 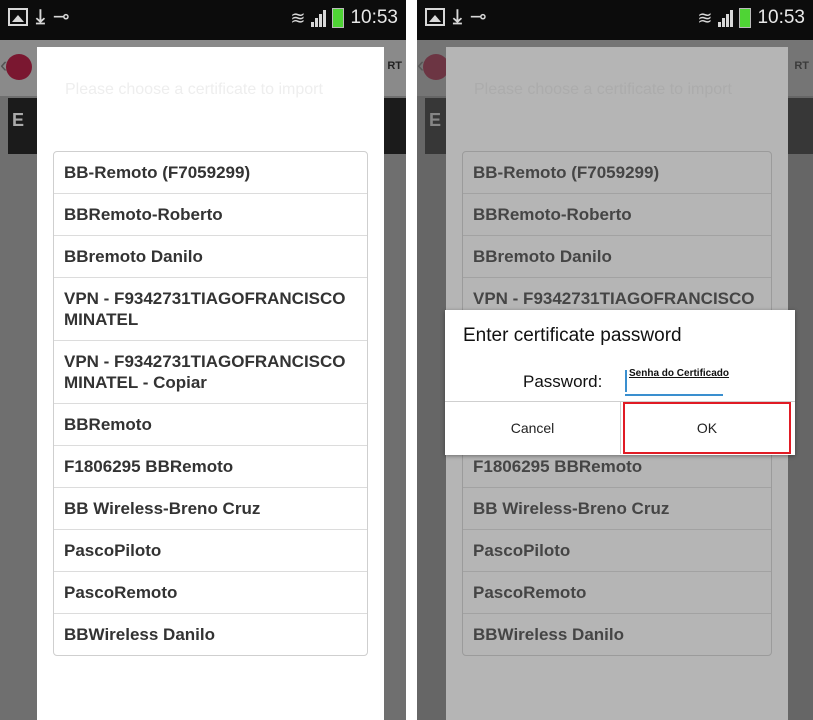 I want to click on certificate-item: VPN - F9342731TIAGOFRANCISCOMINATEL, so click(x=210, y=309).